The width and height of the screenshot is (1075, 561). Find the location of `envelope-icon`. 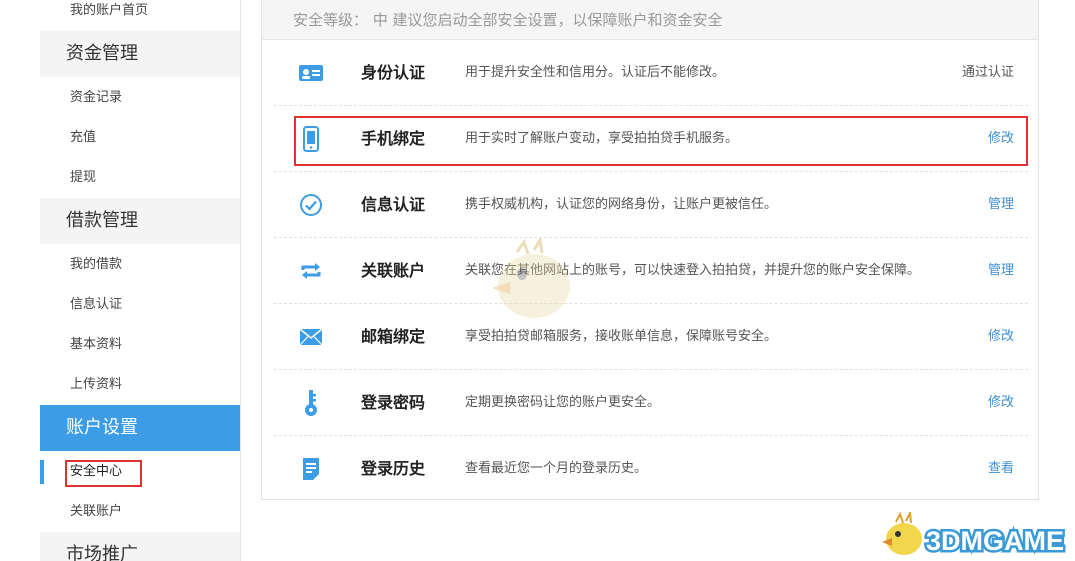

envelope-icon is located at coordinates (311, 337).